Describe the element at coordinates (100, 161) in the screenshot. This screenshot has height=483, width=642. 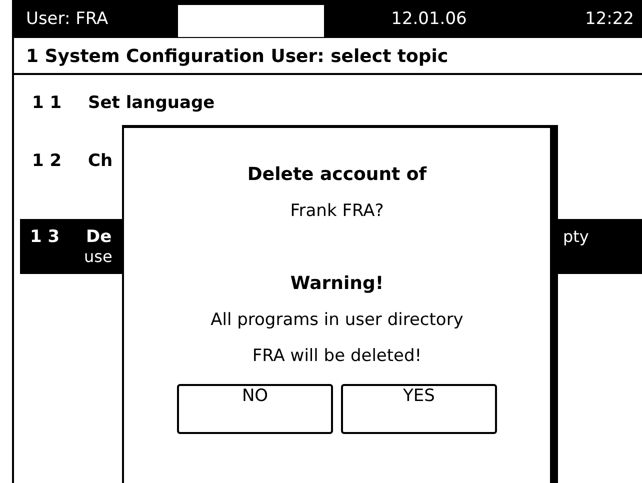
I see `item-label: Ch` at that location.